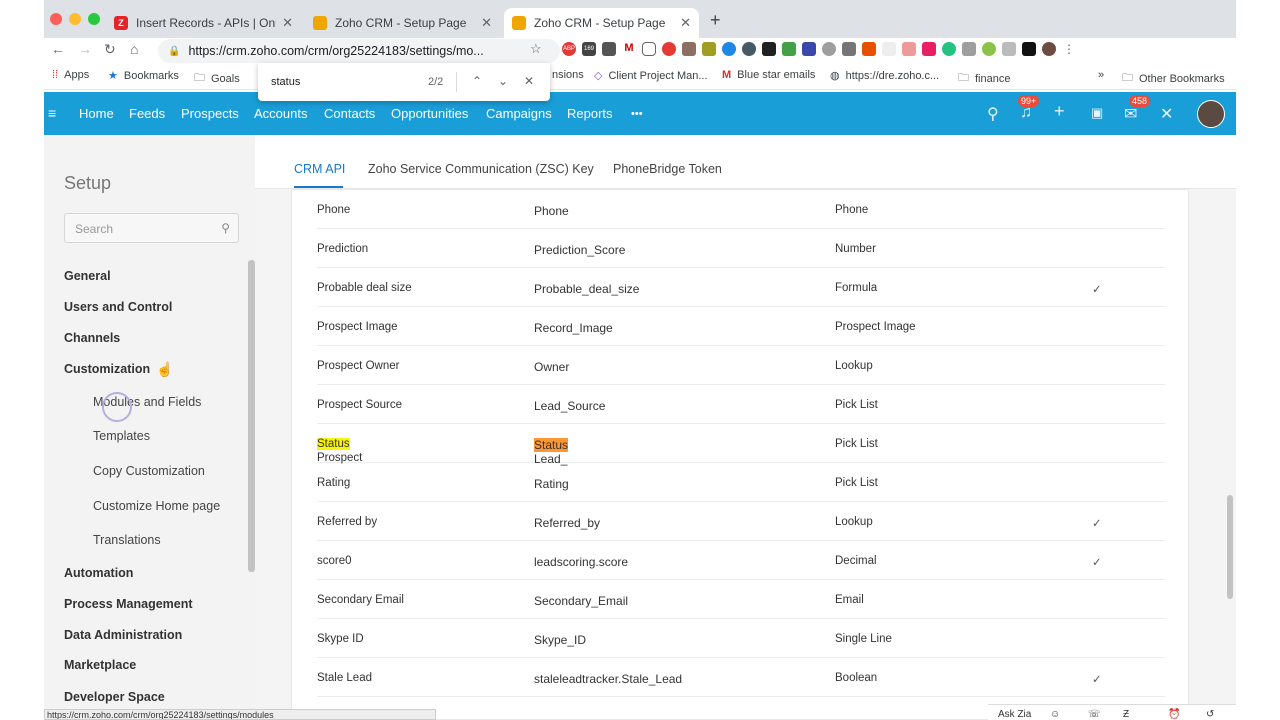 This screenshot has height=720, width=1280. I want to click on find-next-icon: ⌄, so click(503, 81).